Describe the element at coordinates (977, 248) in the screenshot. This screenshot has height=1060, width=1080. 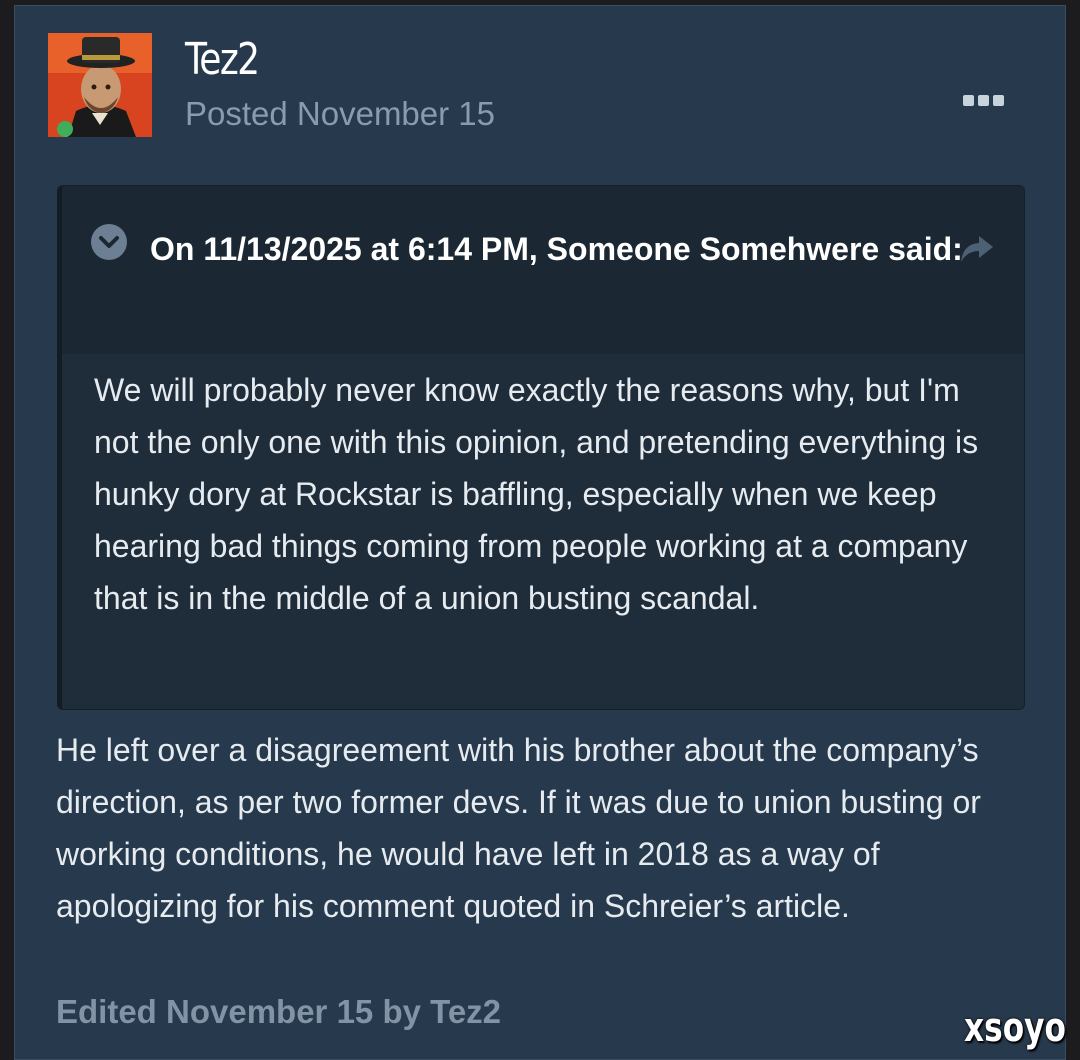
I see `share-arrow-icon` at that location.